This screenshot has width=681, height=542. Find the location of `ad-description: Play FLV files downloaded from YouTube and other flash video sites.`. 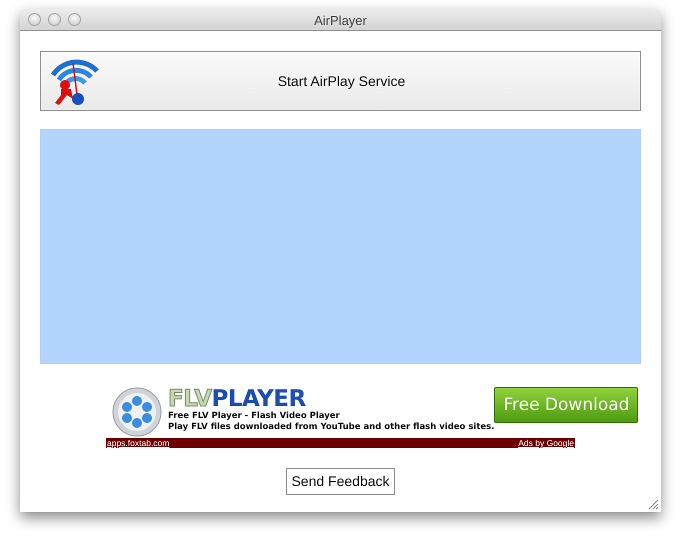

ad-description: Play FLV files downloaded from YouTube and other flash video sites. is located at coordinates (331, 427).